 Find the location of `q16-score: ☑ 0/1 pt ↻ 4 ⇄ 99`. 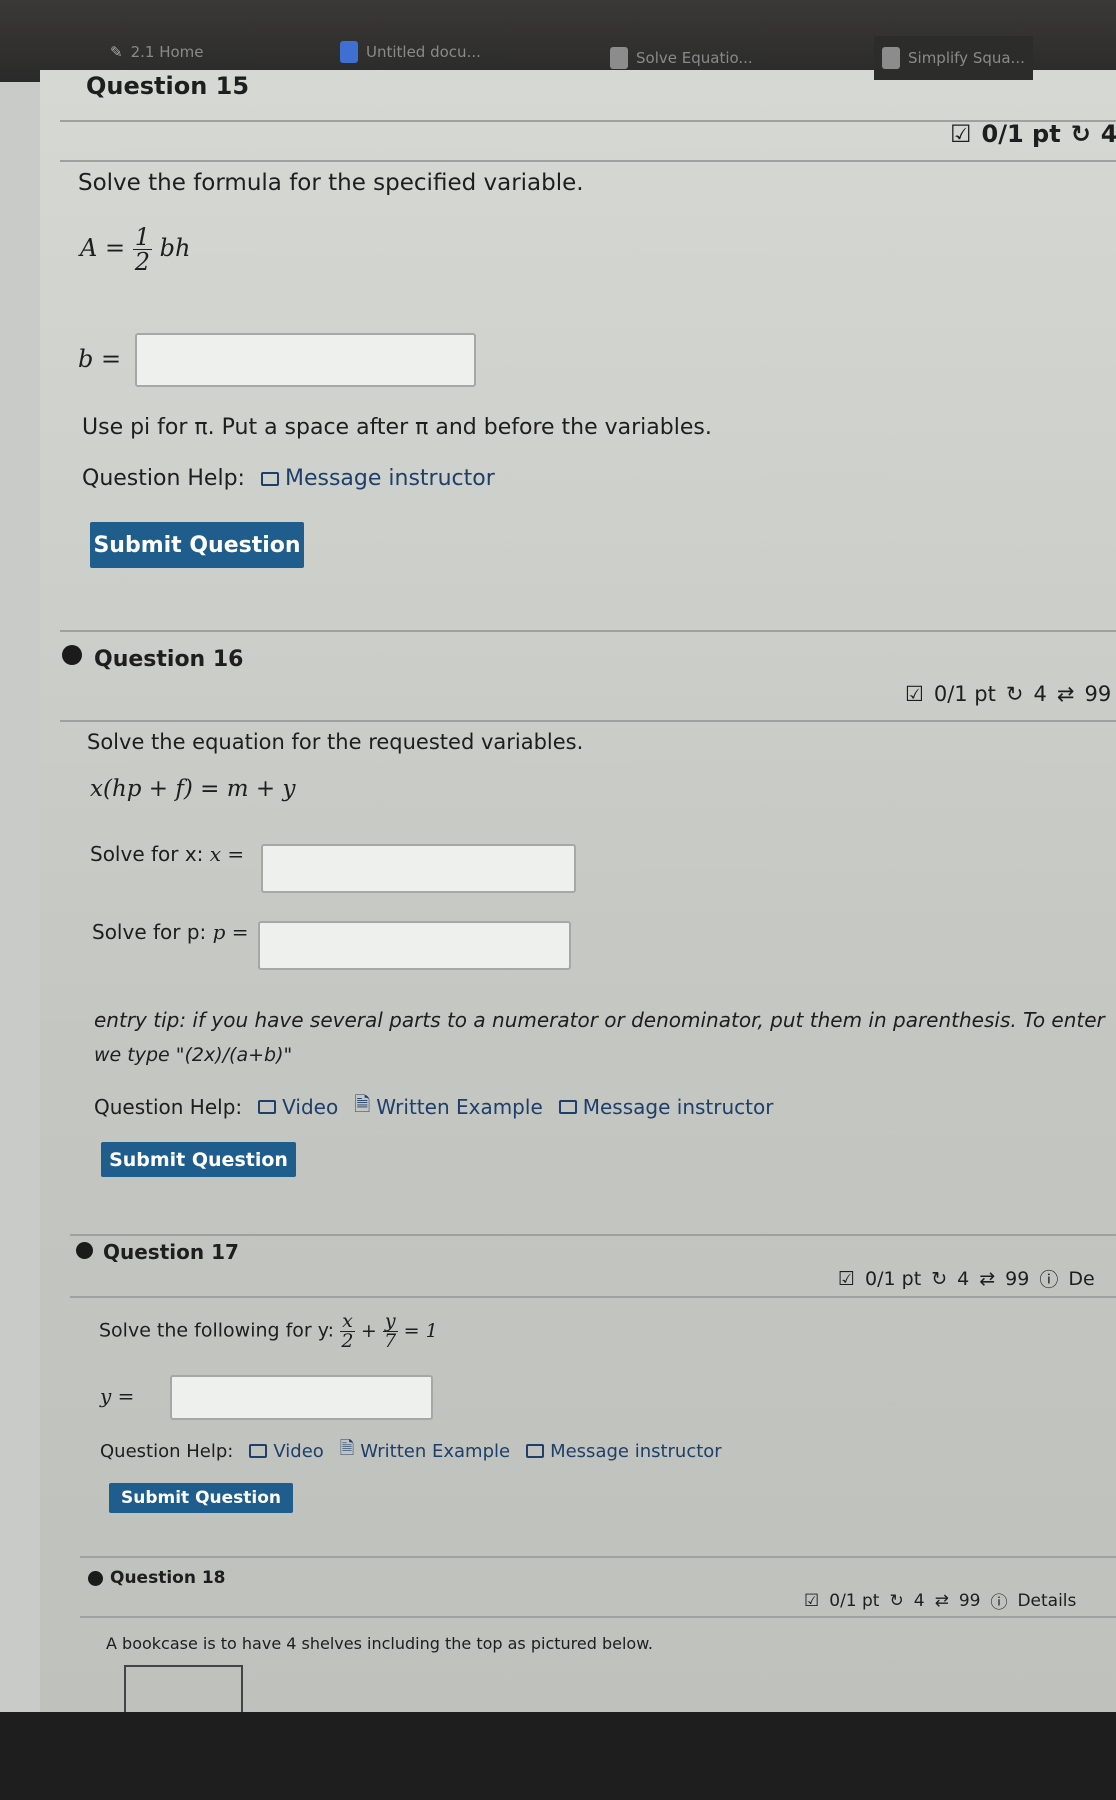

q16-score: ☑ 0/1 pt ↻ 4 ⇄ 99 is located at coordinates (1008, 694).